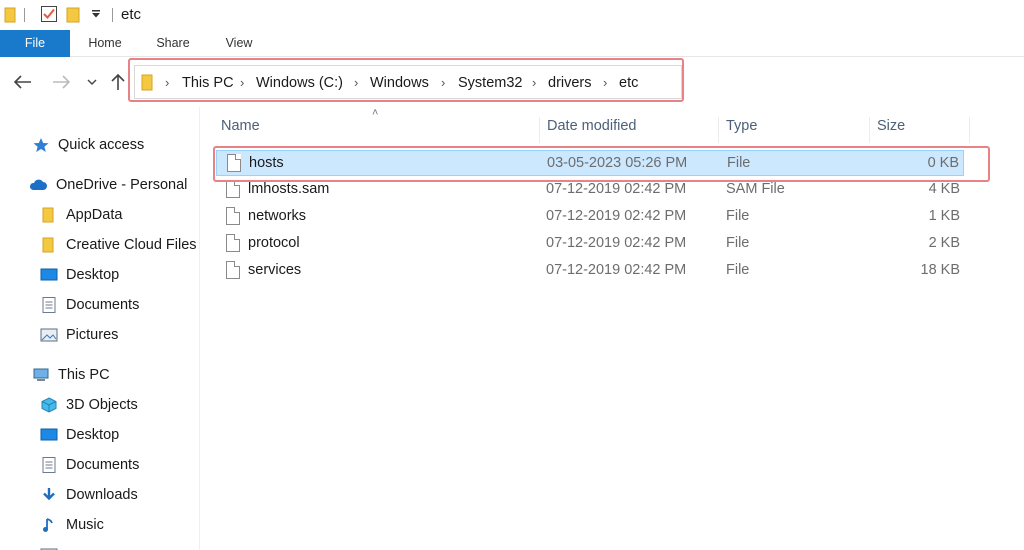  I want to click on sidebar-item-label: 3D Objects, so click(102, 405).